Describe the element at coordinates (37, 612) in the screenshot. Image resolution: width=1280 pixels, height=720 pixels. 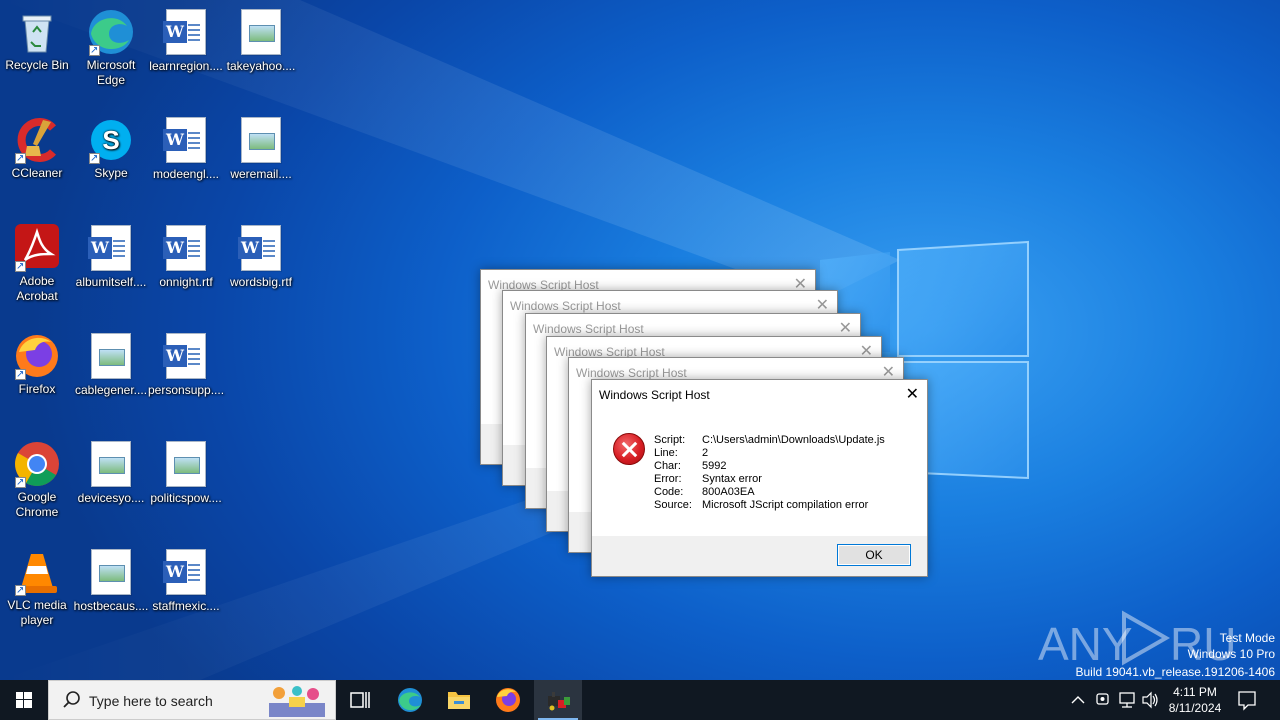
I see `desktop-icon-label: VLC media player` at that location.